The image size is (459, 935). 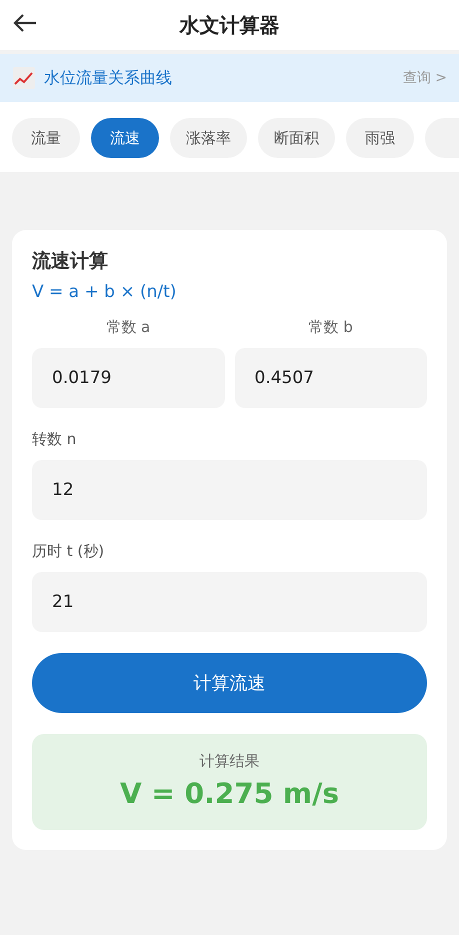 What do you see at coordinates (230, 761) in the screenshot?
I see `result-label: 计算结果` at bounding box center [230, 761].